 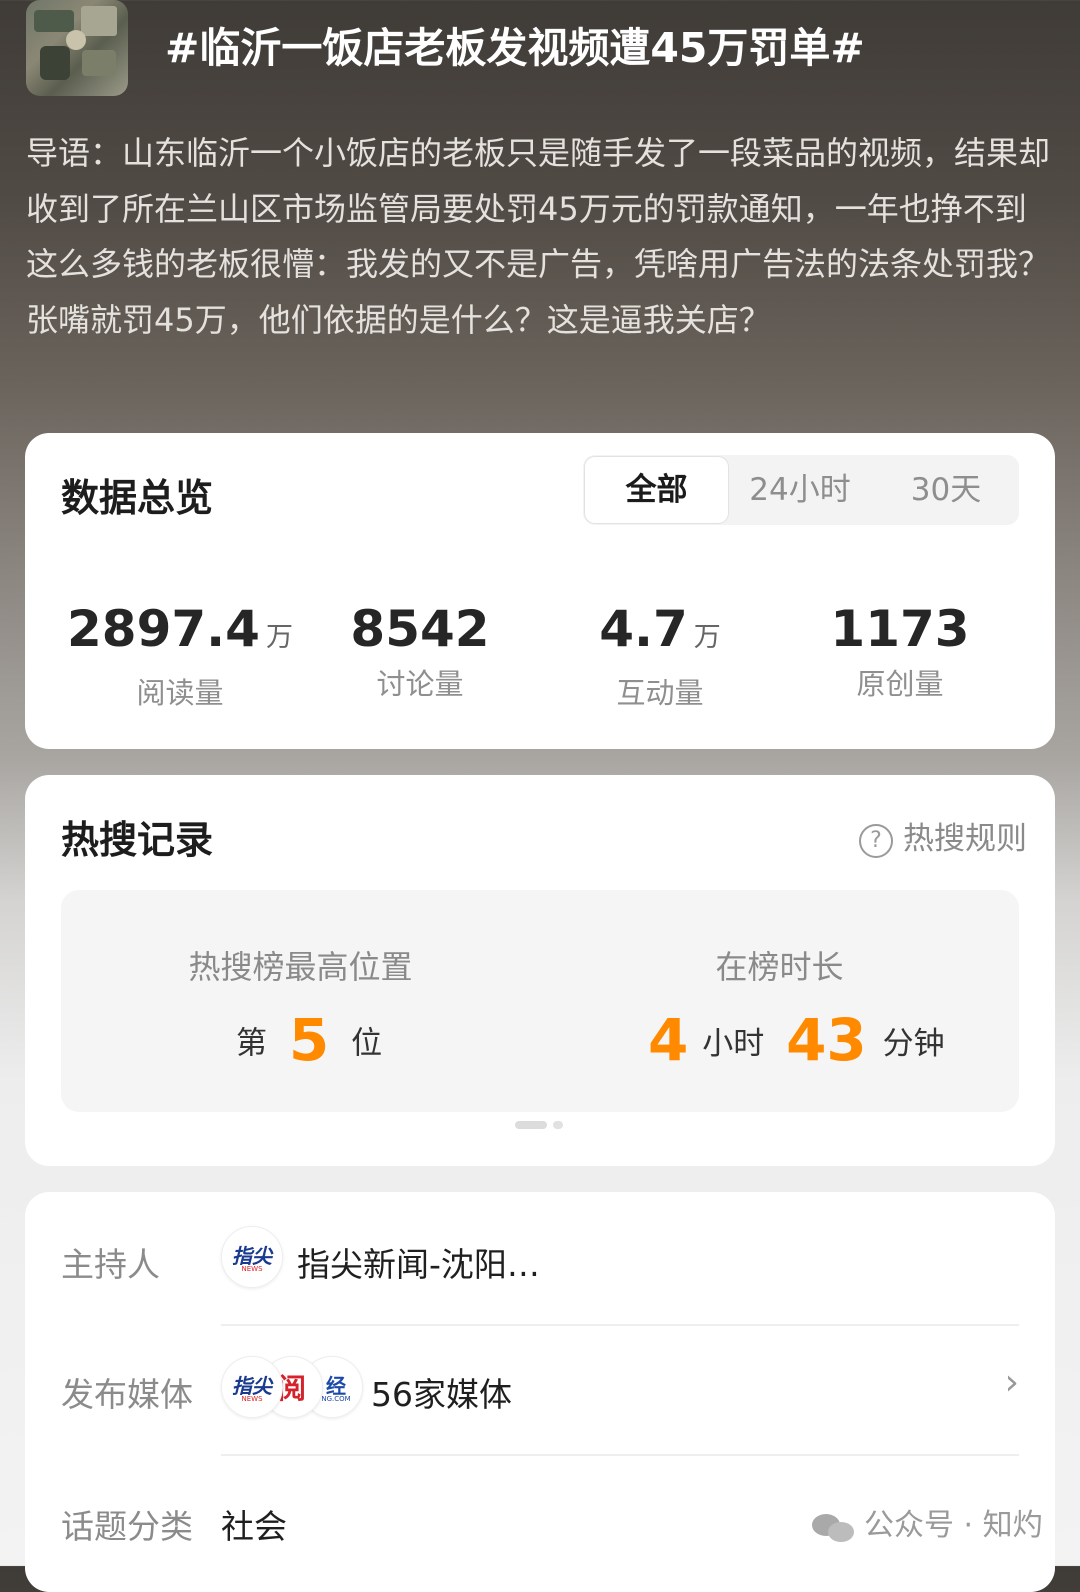 I want to click on stat-value: 2897.4, so click(x=163, y=629).